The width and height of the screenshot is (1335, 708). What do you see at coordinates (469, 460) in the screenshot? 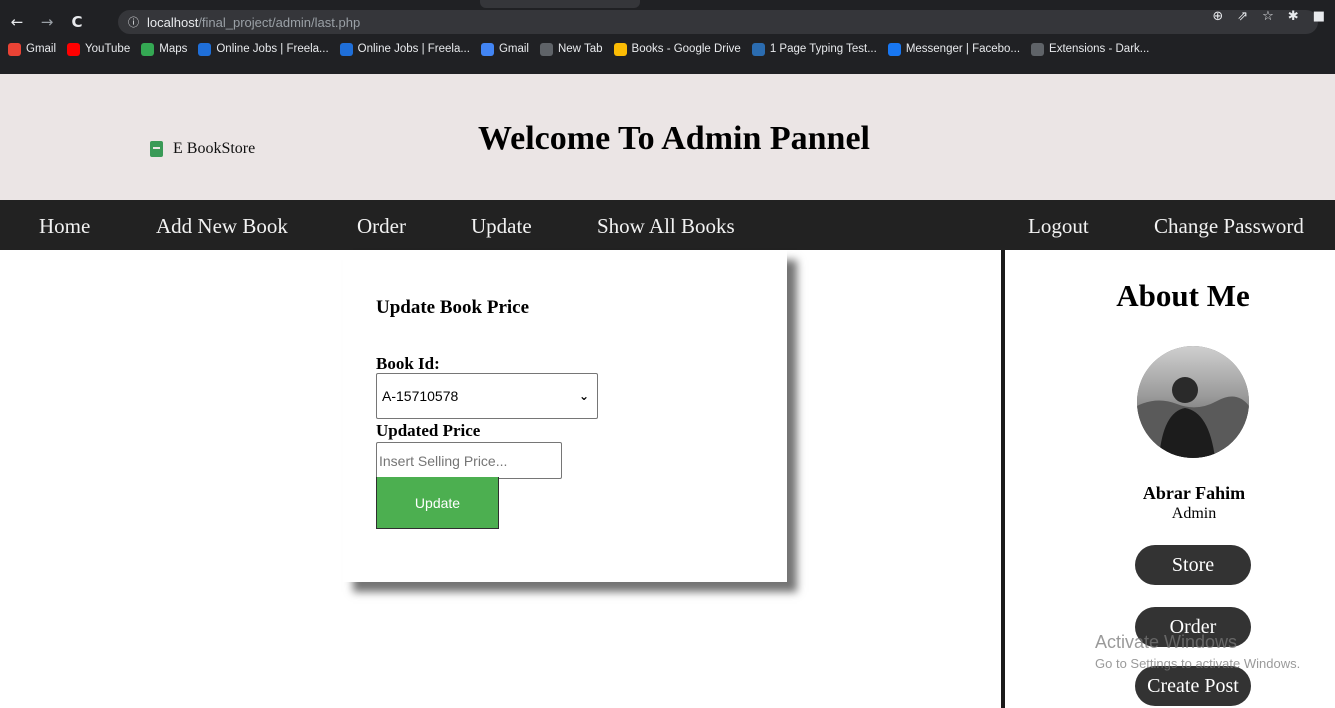
I see `updated-price-input` at bounding box center [469, 460].